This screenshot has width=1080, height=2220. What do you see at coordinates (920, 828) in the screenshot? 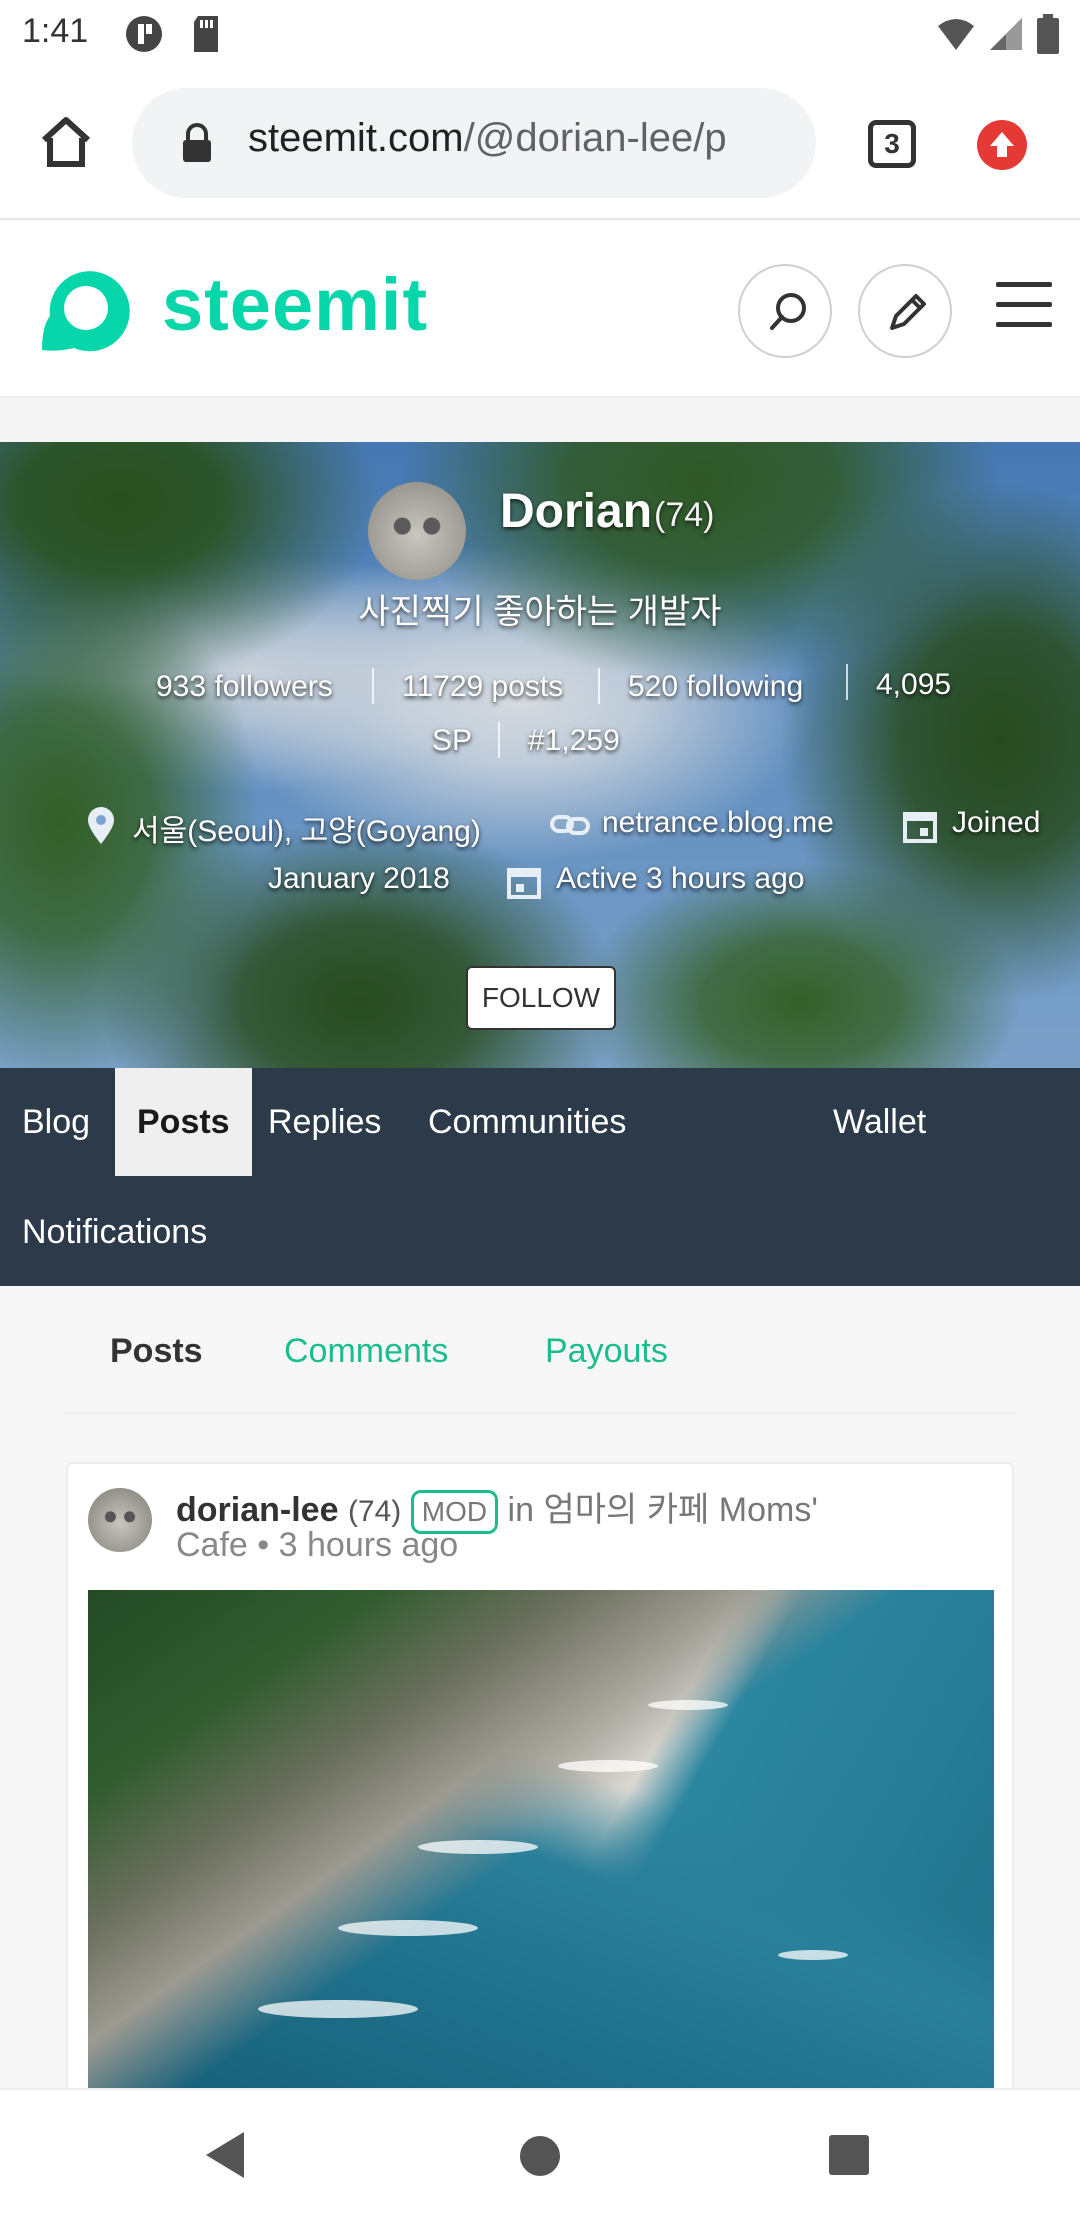
I see `calendar-icon` at bounding box center [920, 828].